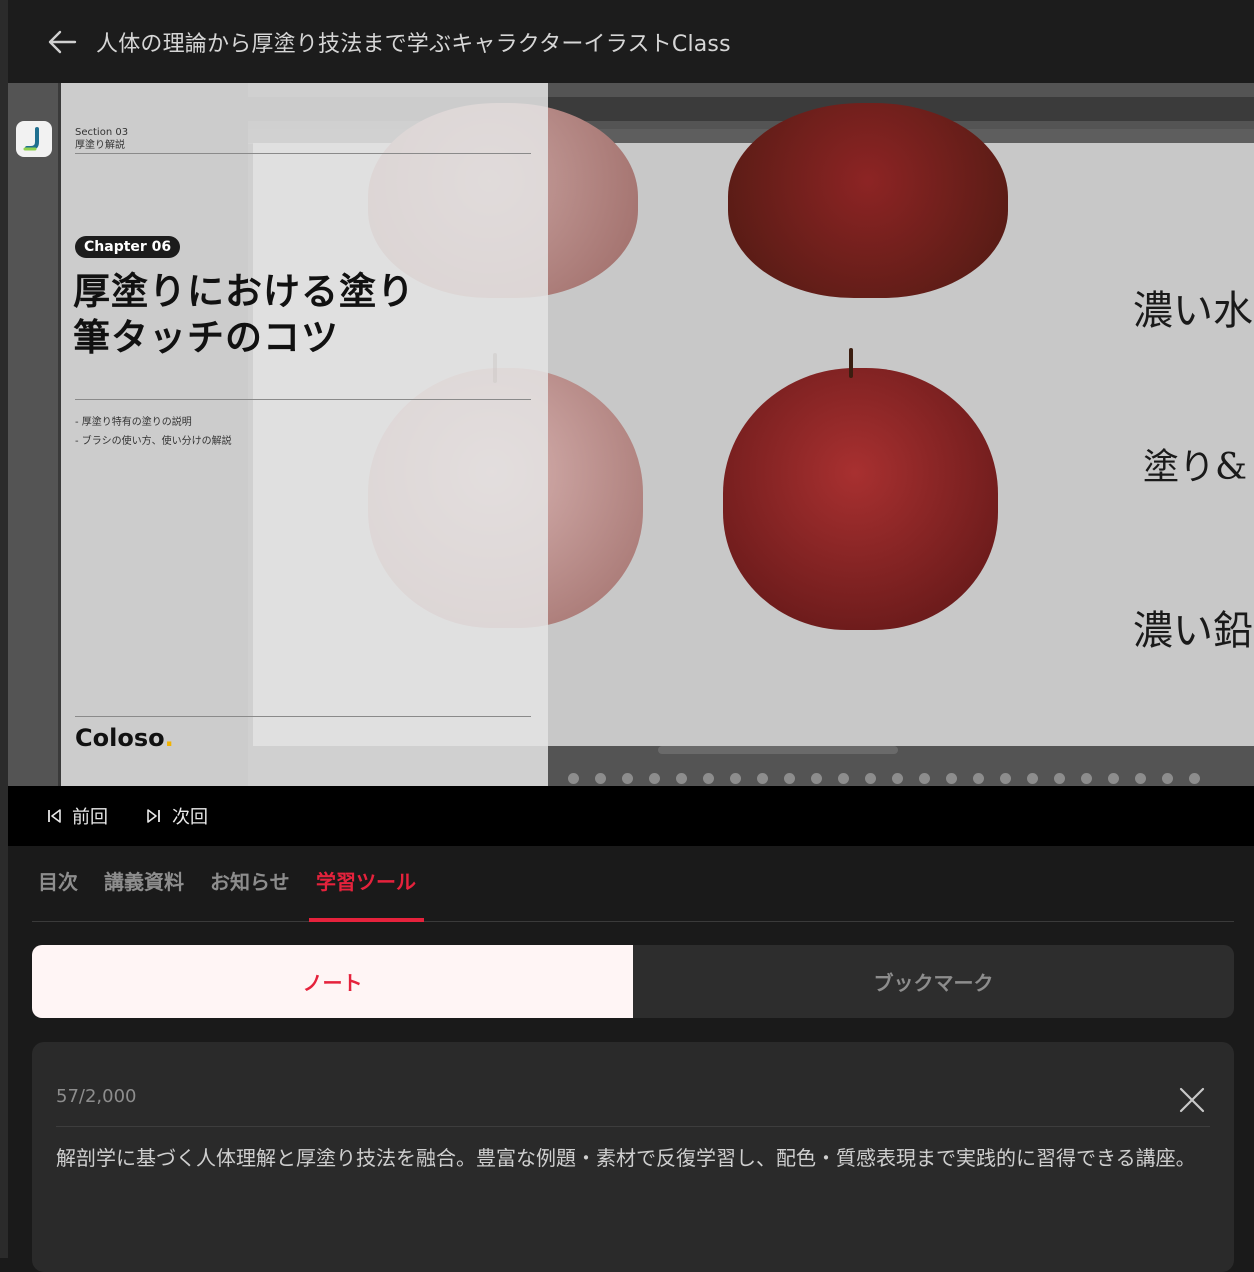 Image resolution: width=1254 pixels, height=1272 pixels. What do you see at coordinates (154, 816) in the screenshot?
I see `skip-next-icon` at bounding box center [154, 816].